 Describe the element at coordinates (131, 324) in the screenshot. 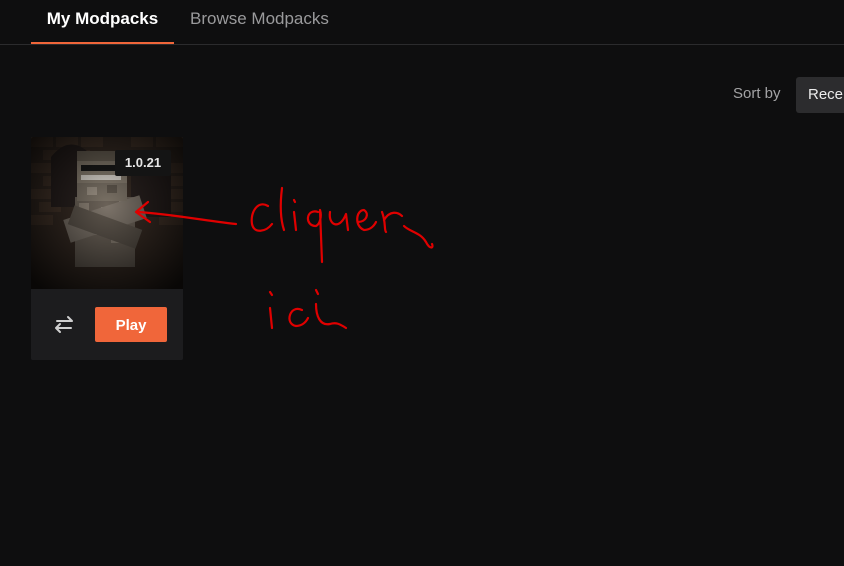

I see `play-button: Play` at that location.